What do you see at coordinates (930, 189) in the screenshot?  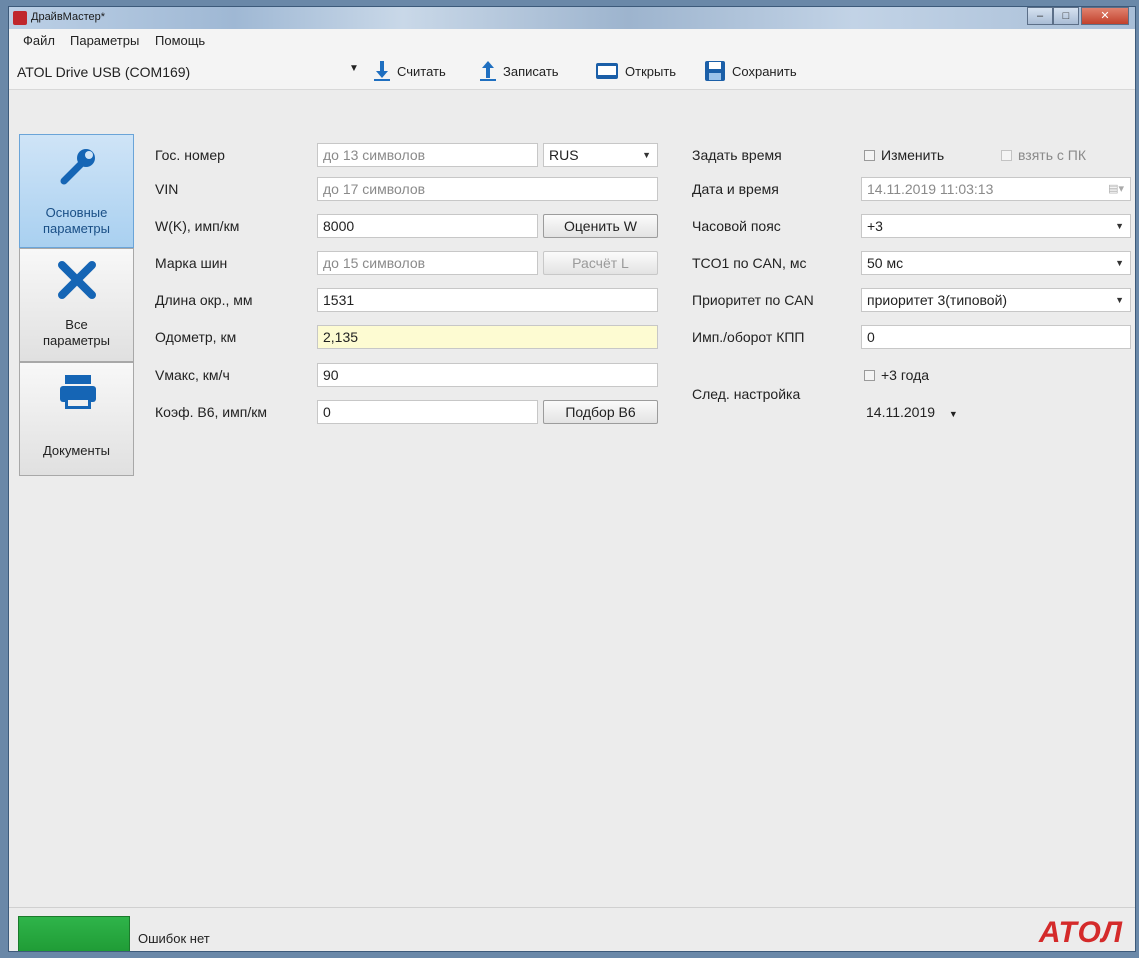 I see `datetime-value: 14.11.2019 11:03:13` at bounding box center [930, 189].